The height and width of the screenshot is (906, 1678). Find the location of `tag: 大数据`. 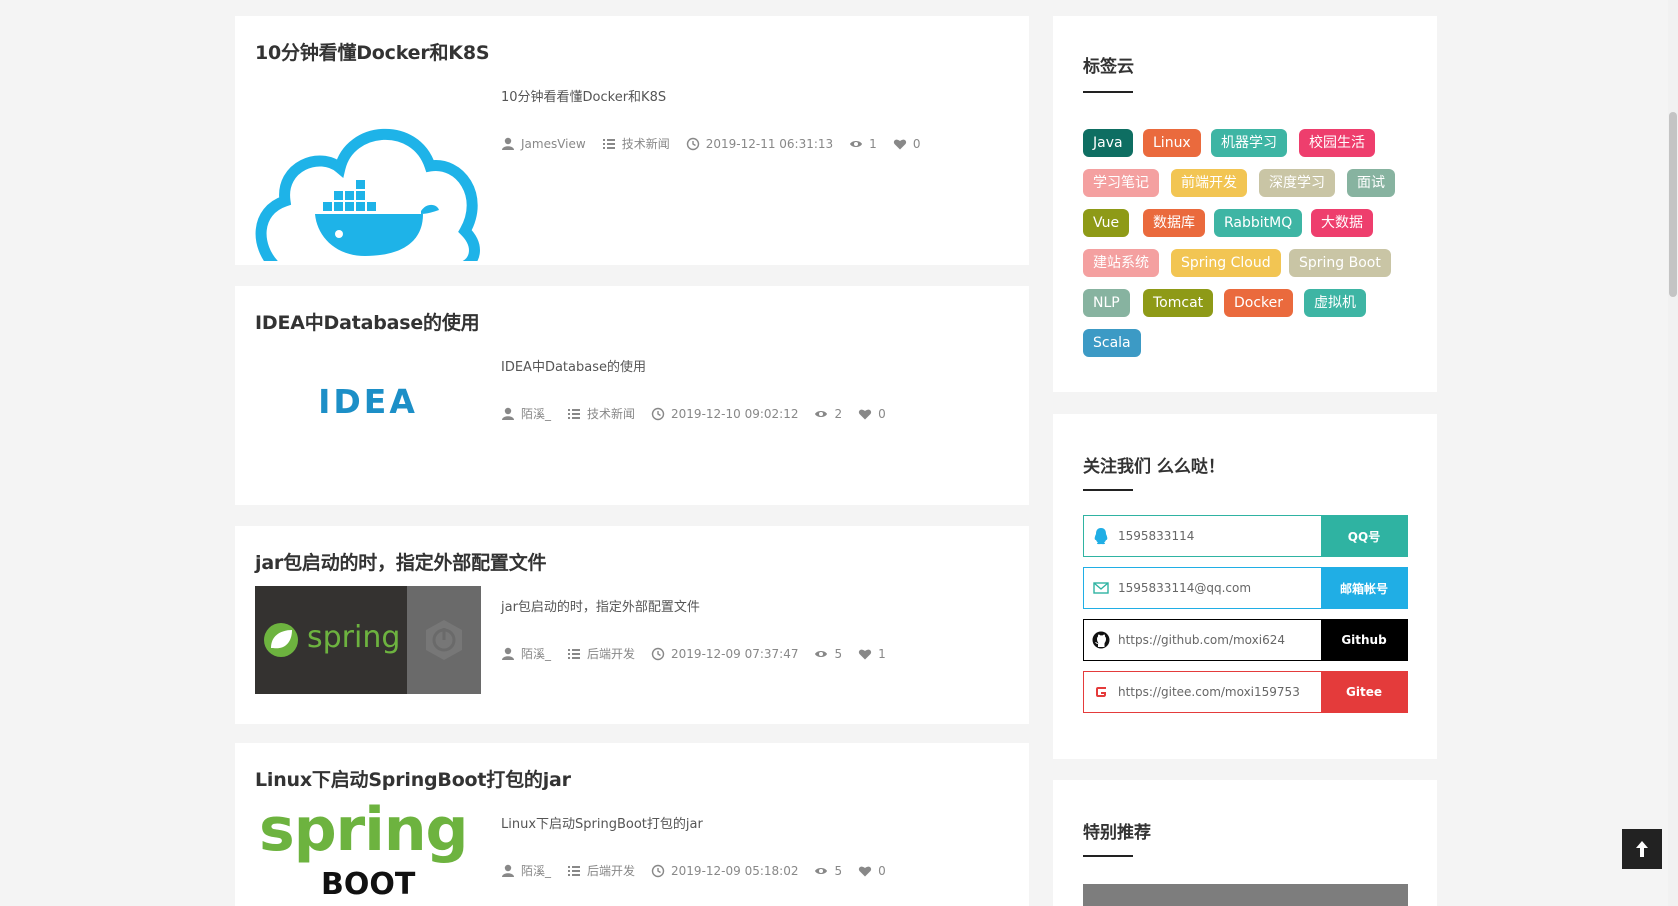

tag: 大数据 is located at coordinates (1342, 223).